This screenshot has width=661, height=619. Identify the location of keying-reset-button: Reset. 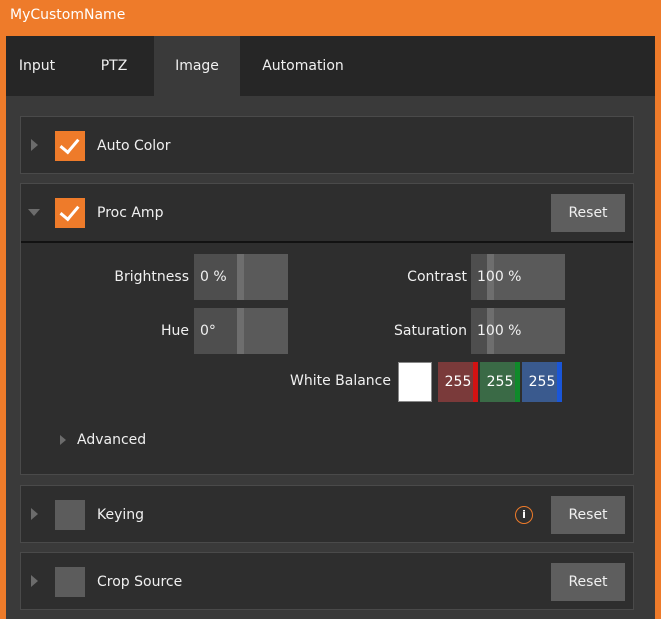
(588, 515).